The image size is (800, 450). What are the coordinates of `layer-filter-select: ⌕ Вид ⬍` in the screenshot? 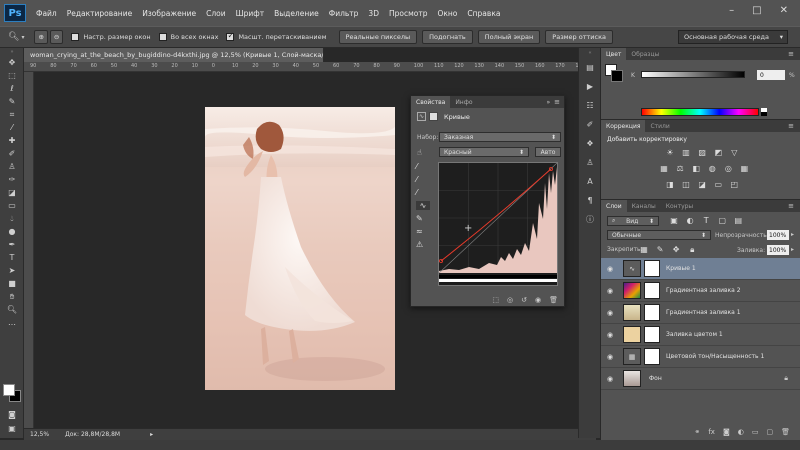 It's located at (633, 221).